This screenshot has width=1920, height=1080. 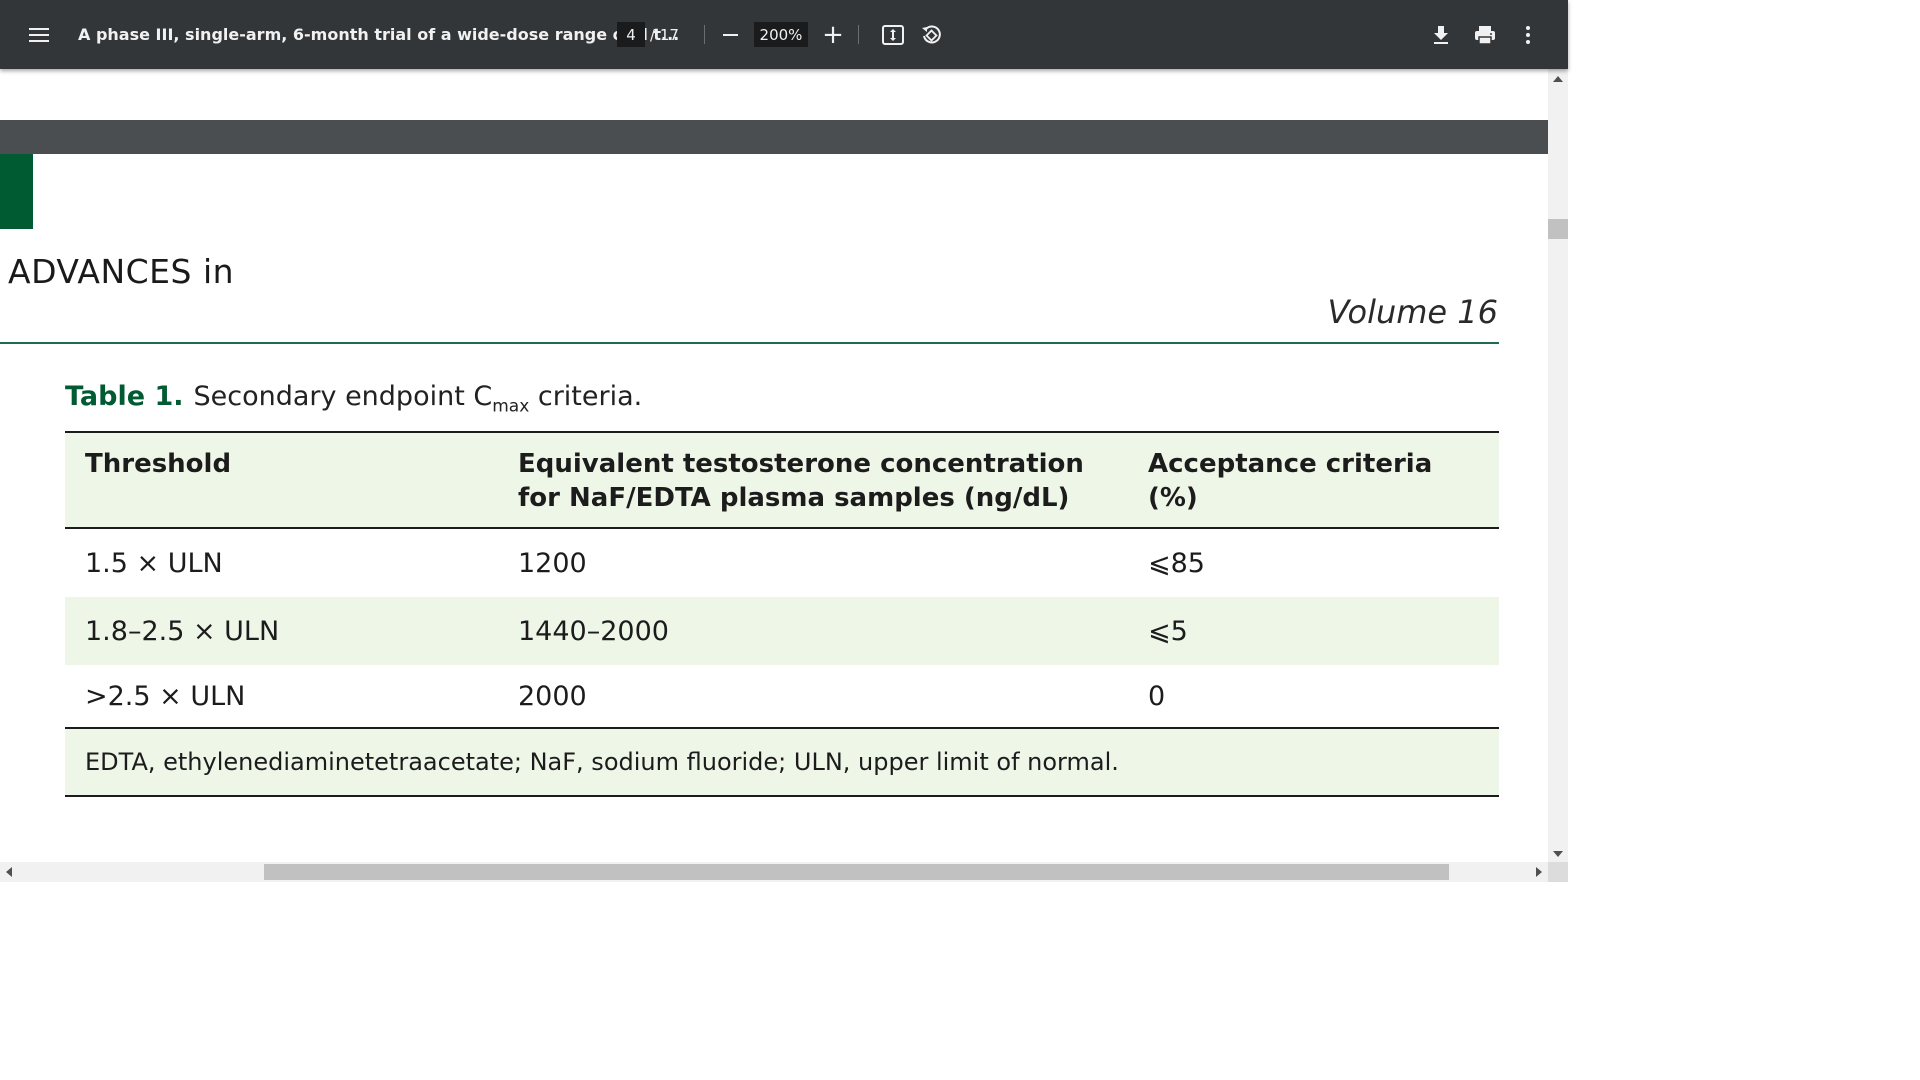 What do you see at coordinates (154, 563) in the screenshot?
I see `cell-threshold: 1.5 × ULN` at bounding box center [154, 563].